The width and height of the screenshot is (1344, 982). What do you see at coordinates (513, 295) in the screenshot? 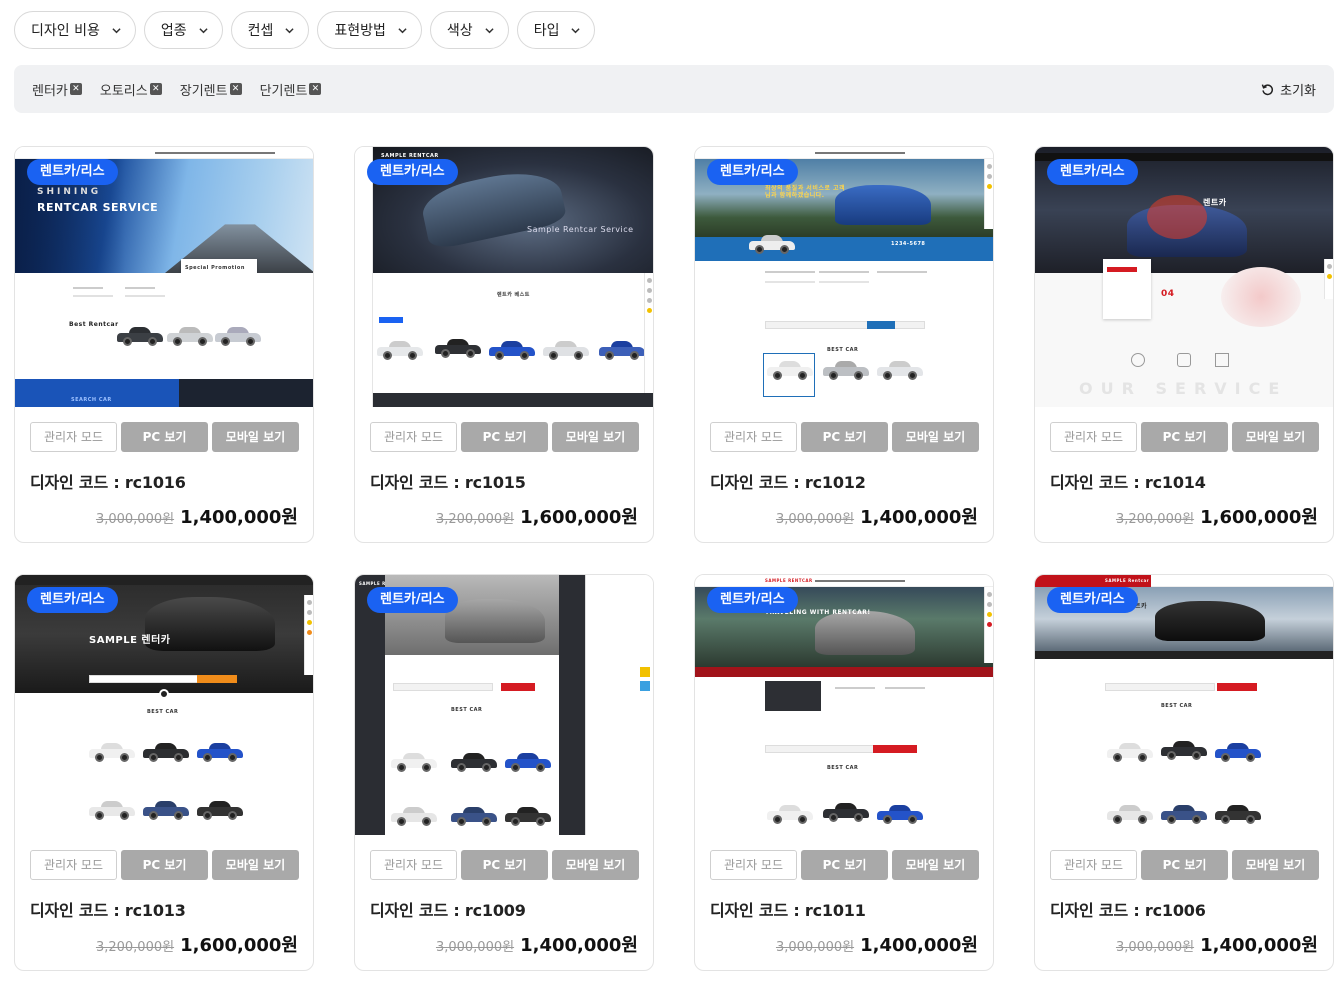
I see `thumb-section-title: 렌트카 베스트` at bounding box center [513, 295].